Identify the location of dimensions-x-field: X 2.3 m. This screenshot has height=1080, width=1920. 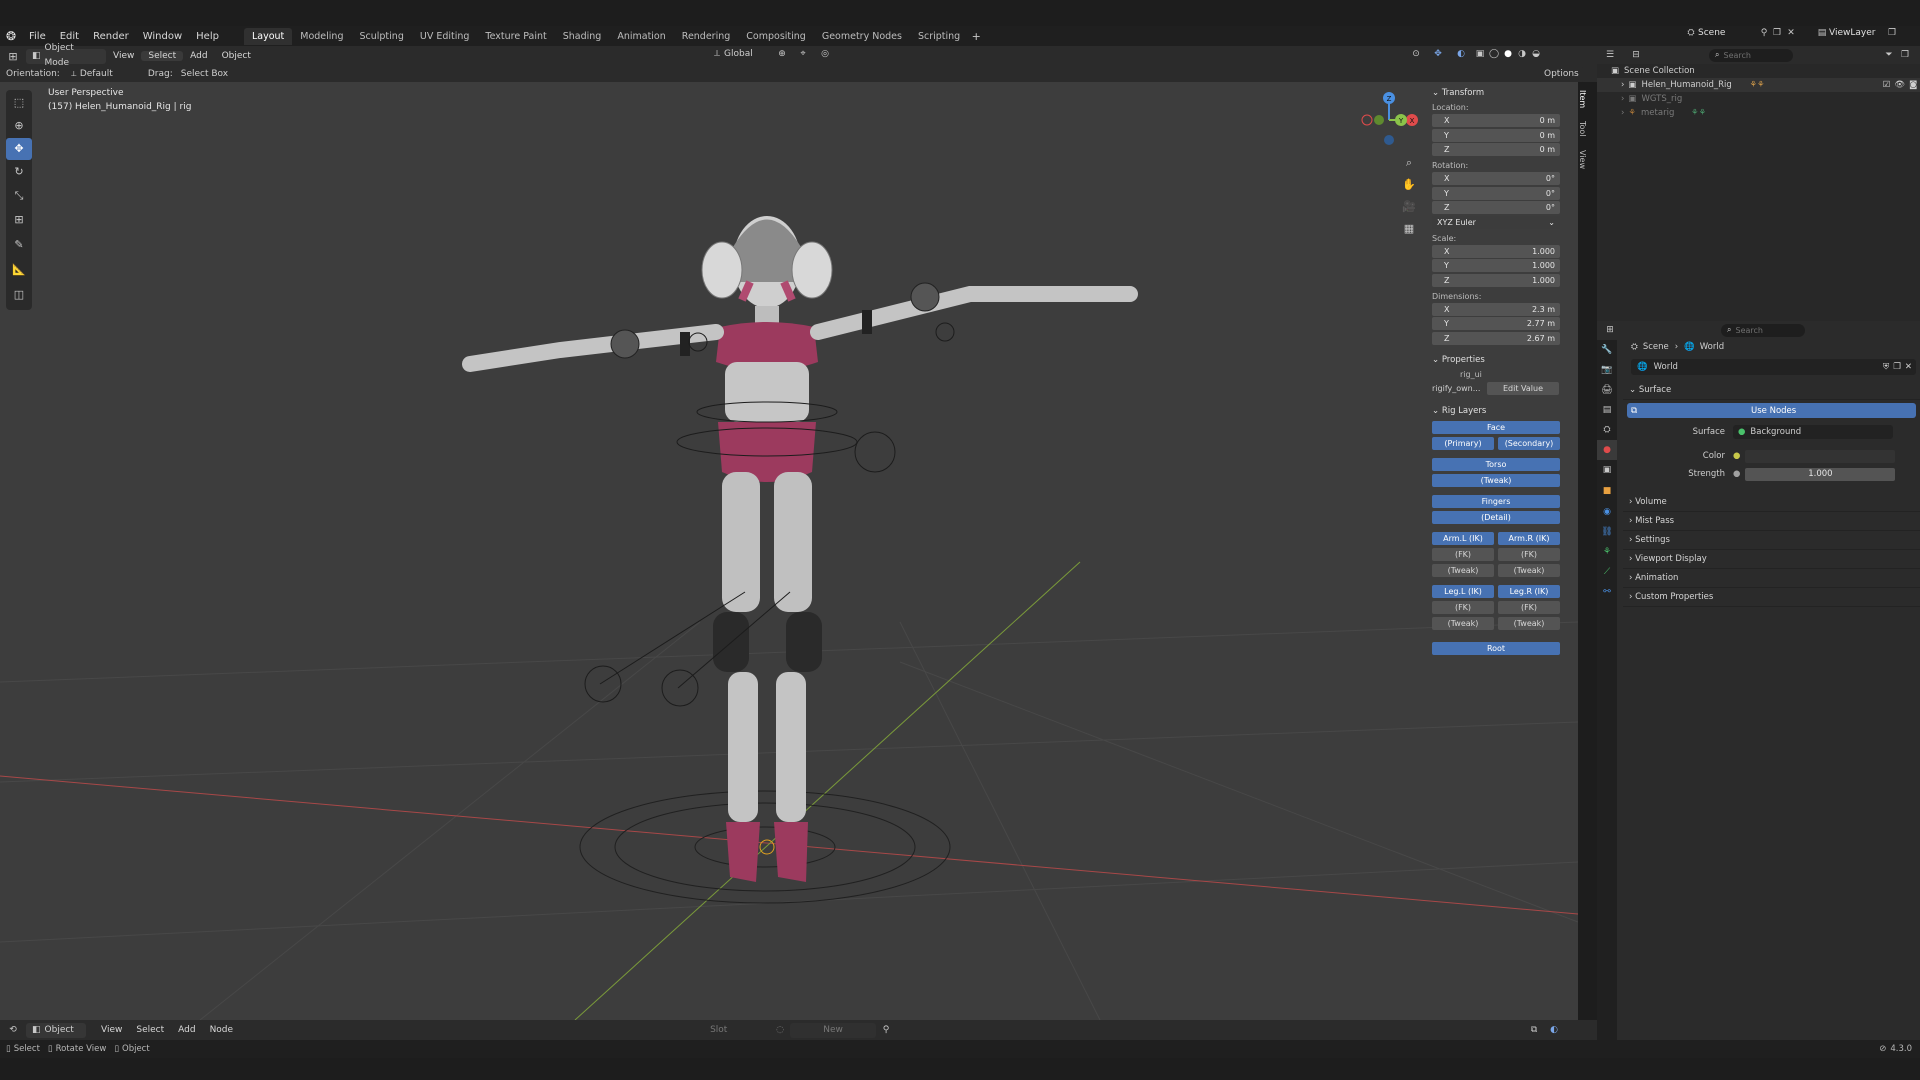
(1496, 309).